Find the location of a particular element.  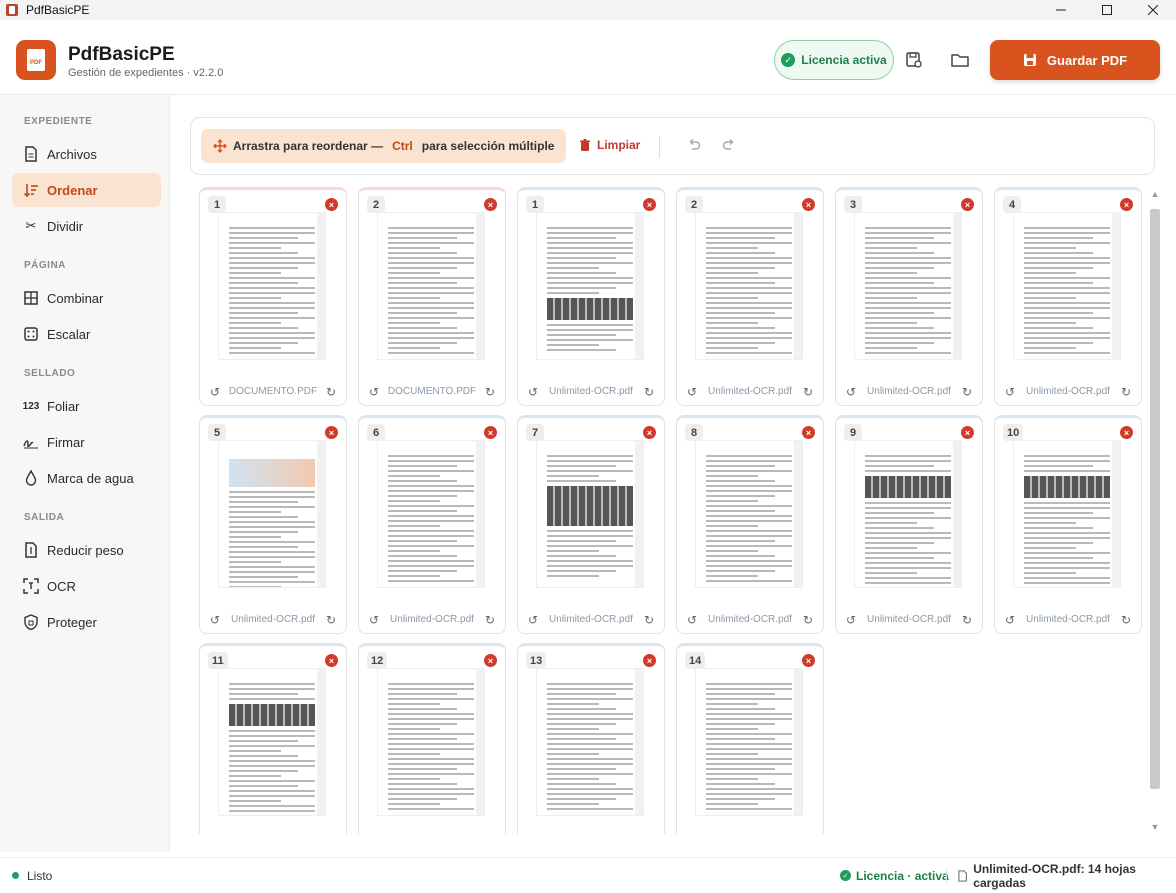

grid-icon is located at coordinates (31, 298).